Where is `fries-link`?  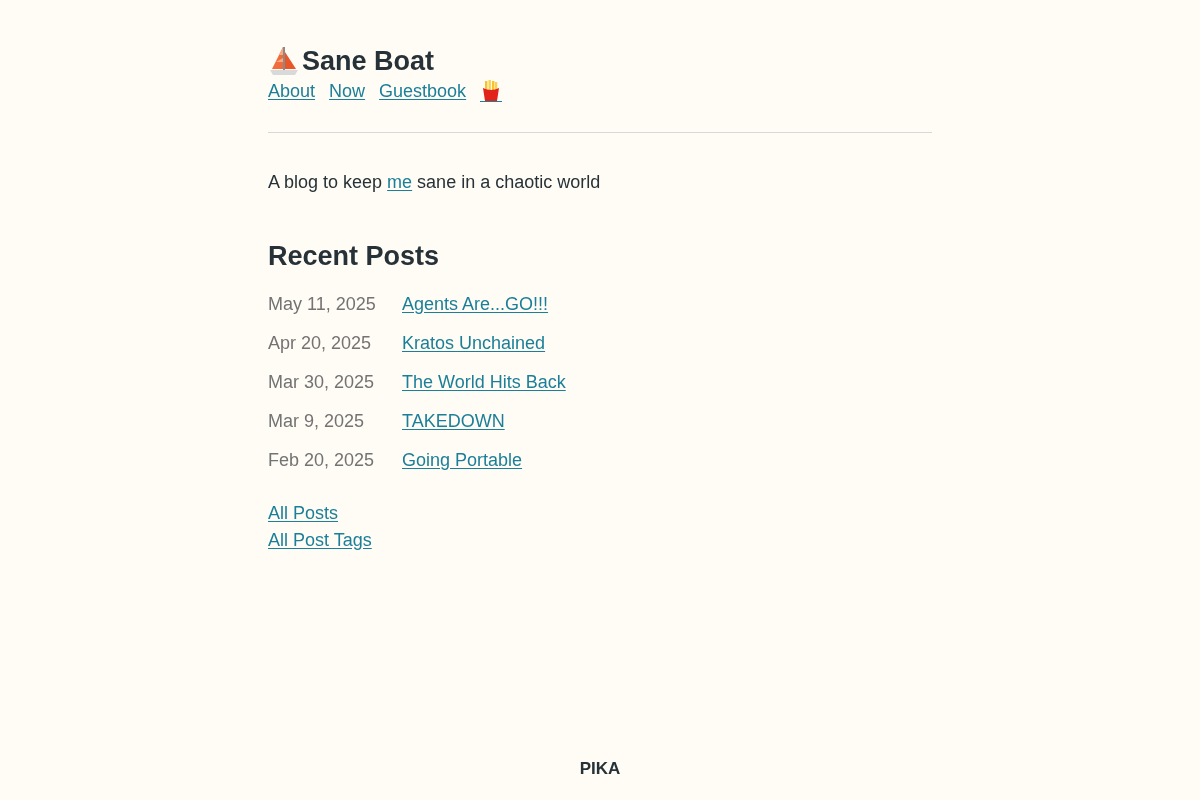
fries-link is located at coordinates (491, 91).